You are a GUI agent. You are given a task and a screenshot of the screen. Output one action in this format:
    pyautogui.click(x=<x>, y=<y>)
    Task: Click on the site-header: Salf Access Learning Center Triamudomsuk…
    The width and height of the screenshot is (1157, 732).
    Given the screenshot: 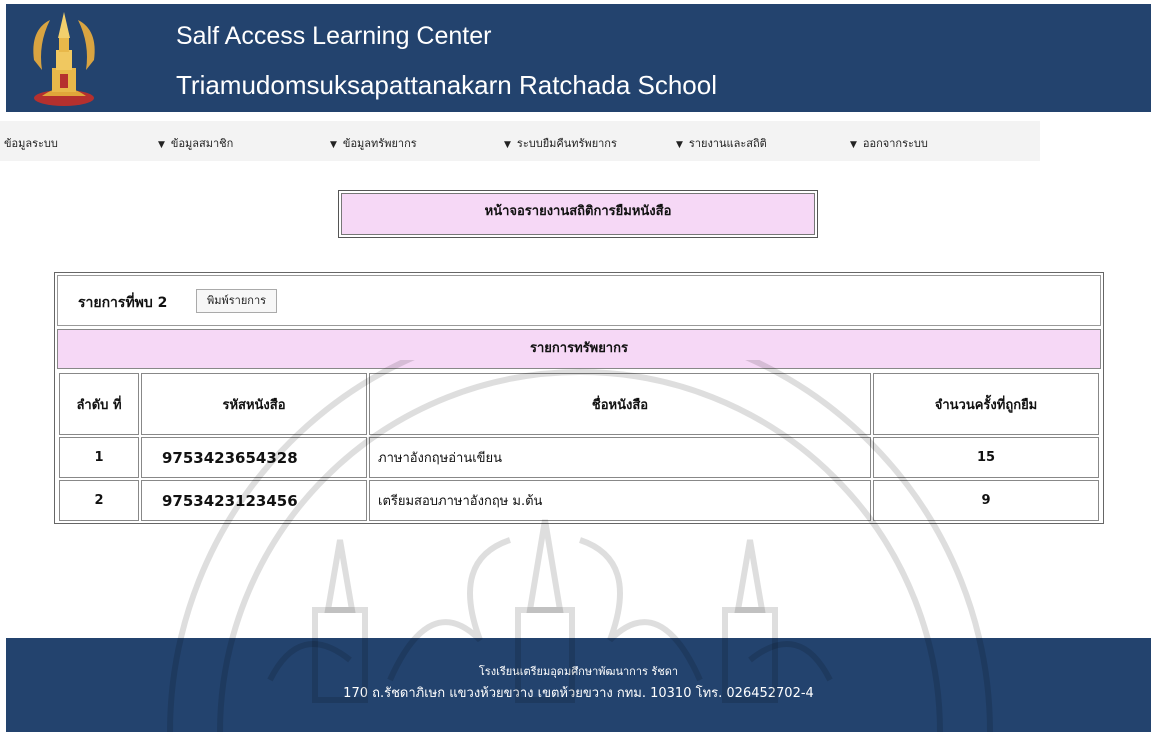 What is the action you would take?
    pyautogui.click(x=578, y=58)
    